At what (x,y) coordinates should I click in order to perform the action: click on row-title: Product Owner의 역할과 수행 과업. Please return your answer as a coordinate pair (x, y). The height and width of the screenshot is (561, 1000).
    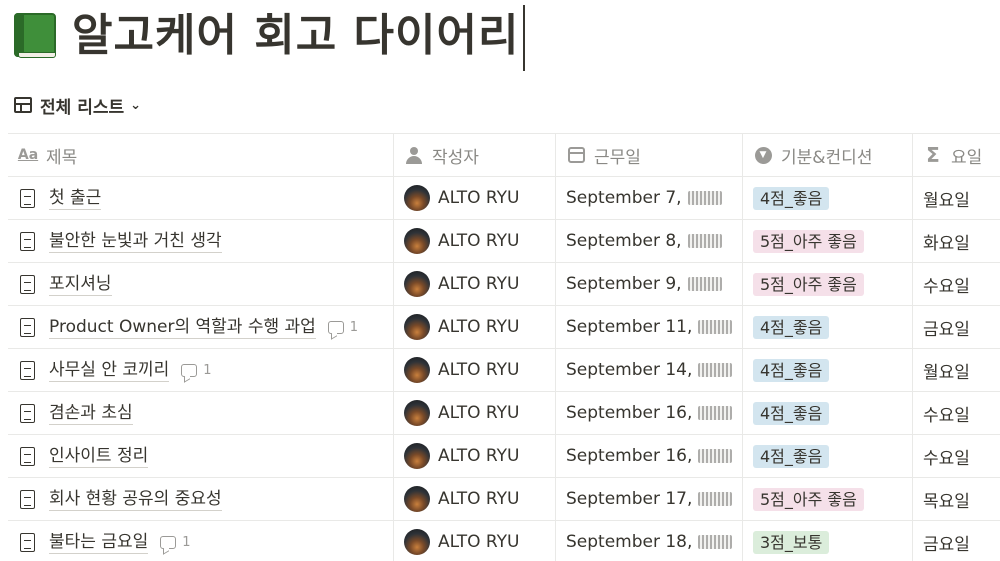
    Looking at the image, I should click on (182, 327).